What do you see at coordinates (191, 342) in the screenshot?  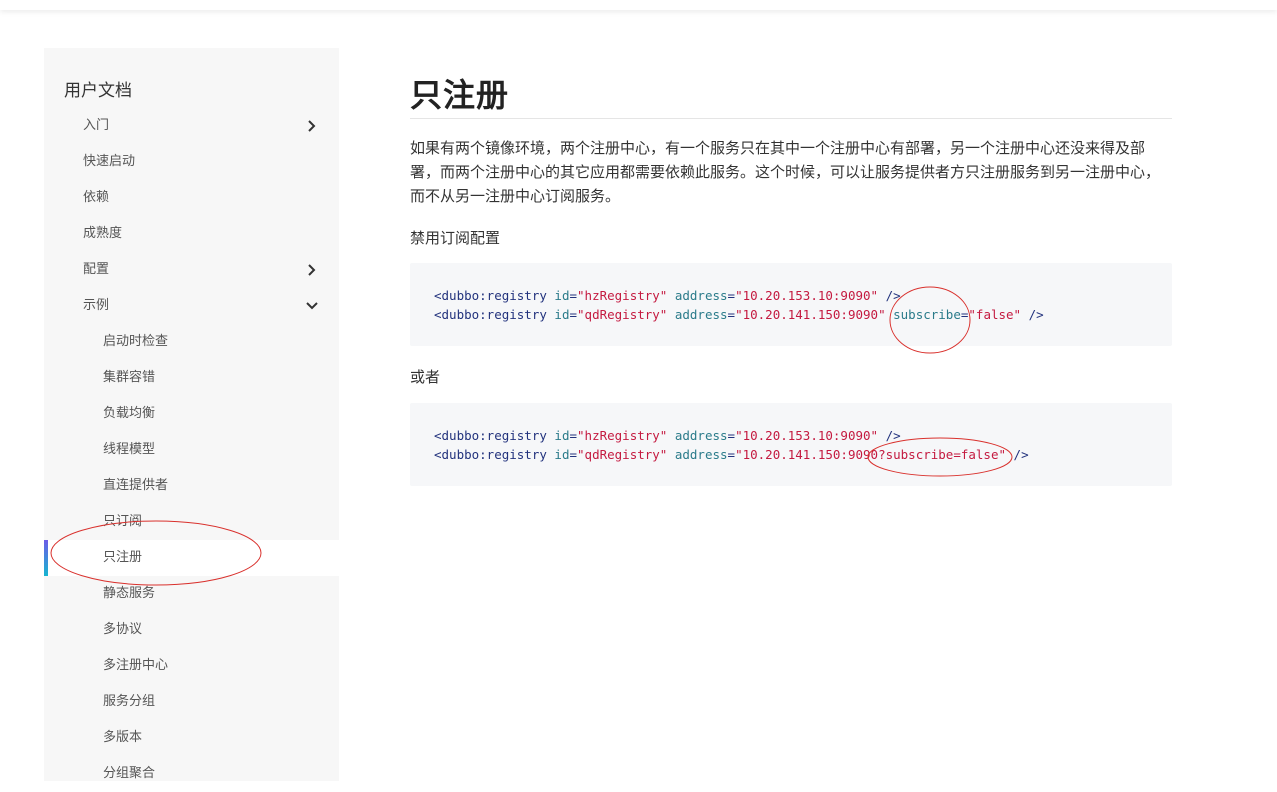 I see `sidebar-item-startup-check: 启动时检查` at bounding box center [191, 342].